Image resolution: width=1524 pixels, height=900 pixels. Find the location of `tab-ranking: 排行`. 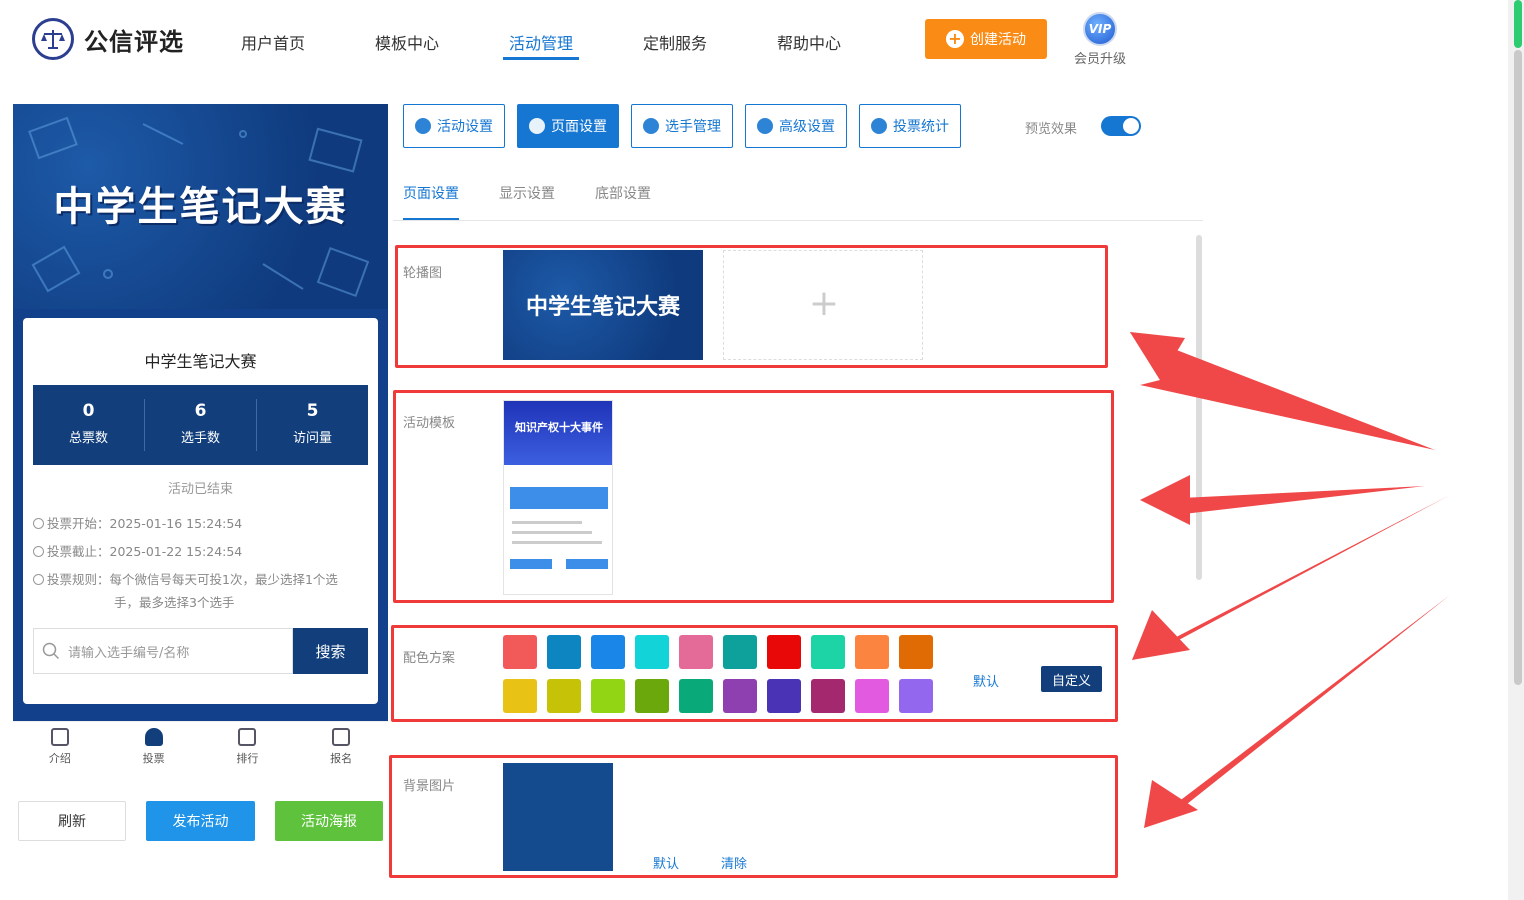

tab-ranking: 排行 is located at coordinates (248, 746).